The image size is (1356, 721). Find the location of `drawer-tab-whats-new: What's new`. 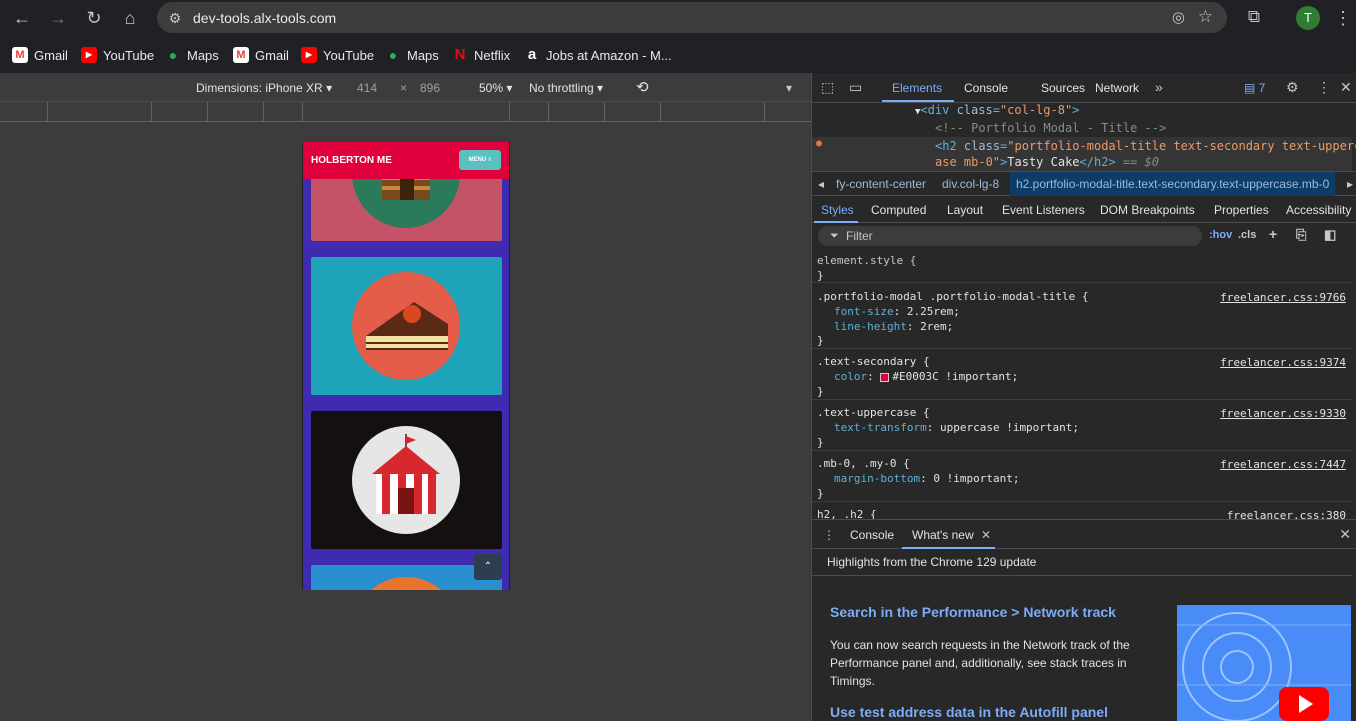

drawer-tab-whats-new: What's new is located at coordinates (943, 535).